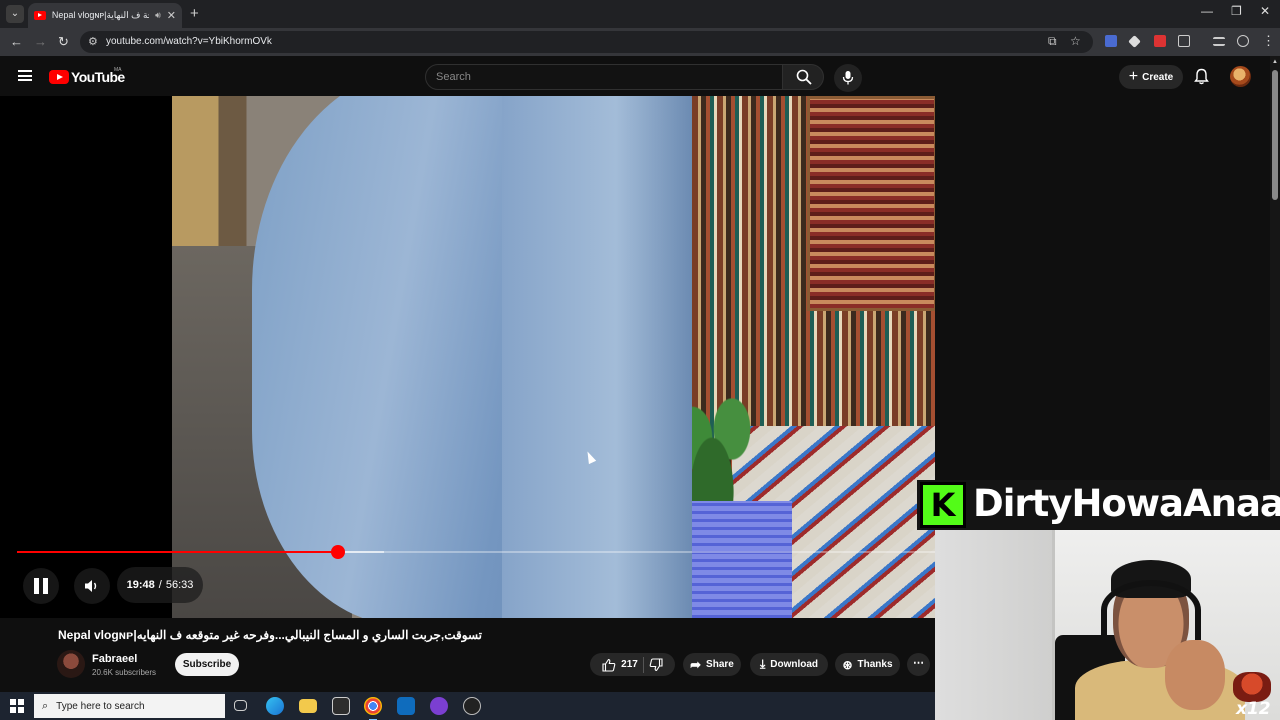 The image size is (1280, 720). Describe the element at coordinates (1275, 62) in the screenshot. I see `scroll-up-icon: ▲` at that location.